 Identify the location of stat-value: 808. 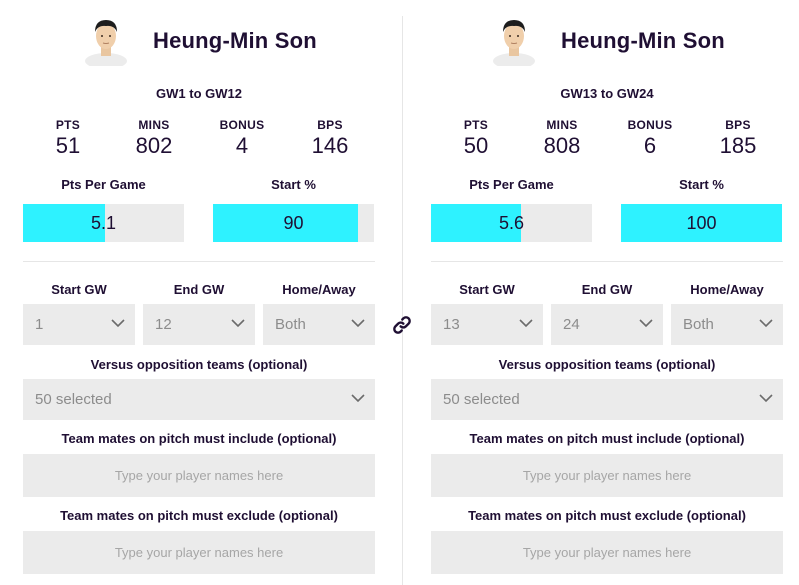
(562, 145).